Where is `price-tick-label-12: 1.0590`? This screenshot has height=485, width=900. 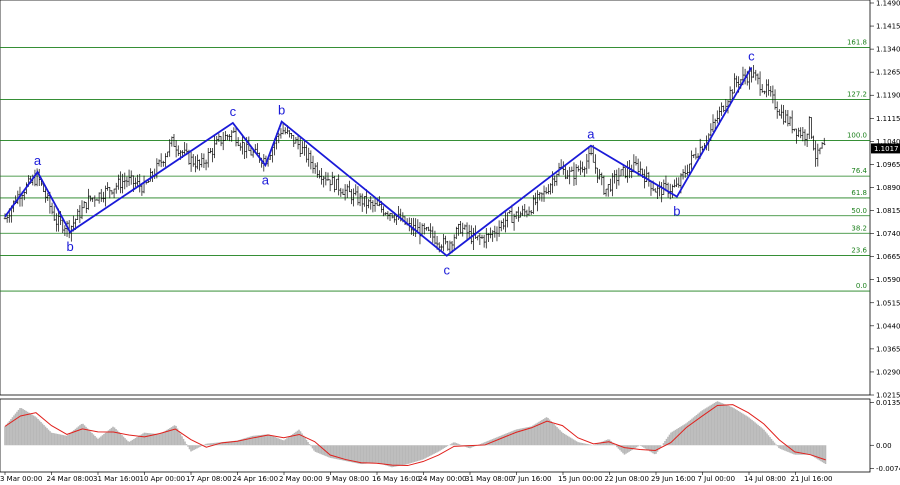
price-tick-label-12: 1.0590 is located at coordinates (888, 280).